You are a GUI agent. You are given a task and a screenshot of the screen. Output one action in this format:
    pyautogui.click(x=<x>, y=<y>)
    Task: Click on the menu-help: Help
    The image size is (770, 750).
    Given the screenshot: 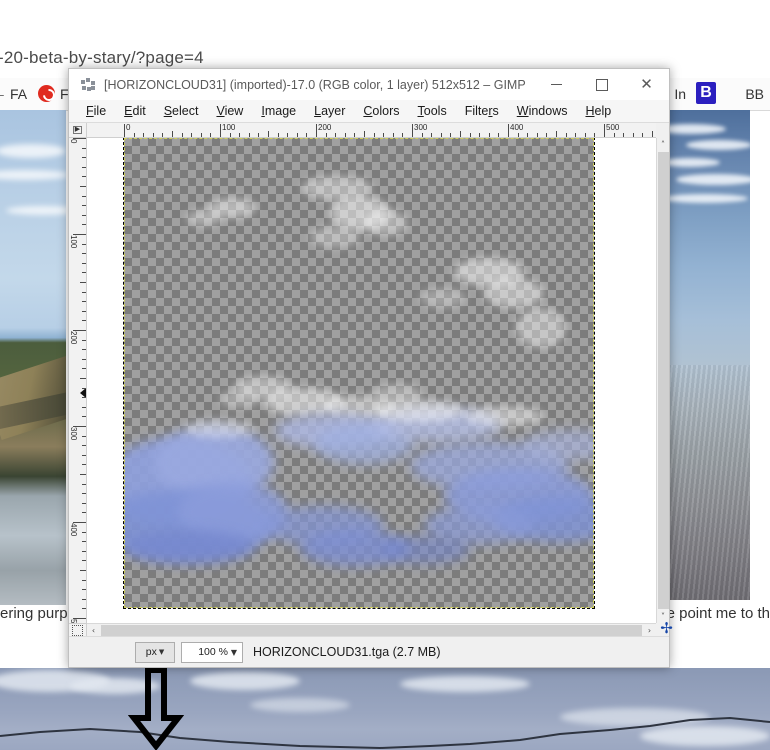 What is the action you would take?
    pyautogui.click(x=598, y=111)
    